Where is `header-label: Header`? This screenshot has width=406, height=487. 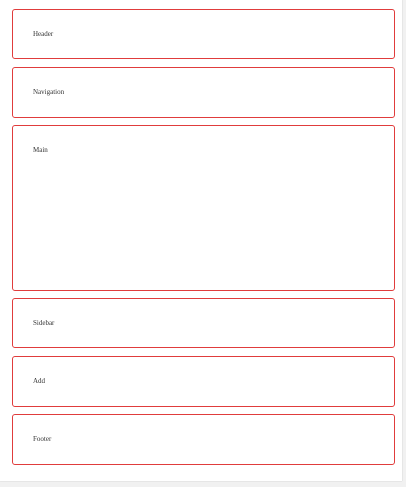
header-label: Header is located at coordinates (43, 34).